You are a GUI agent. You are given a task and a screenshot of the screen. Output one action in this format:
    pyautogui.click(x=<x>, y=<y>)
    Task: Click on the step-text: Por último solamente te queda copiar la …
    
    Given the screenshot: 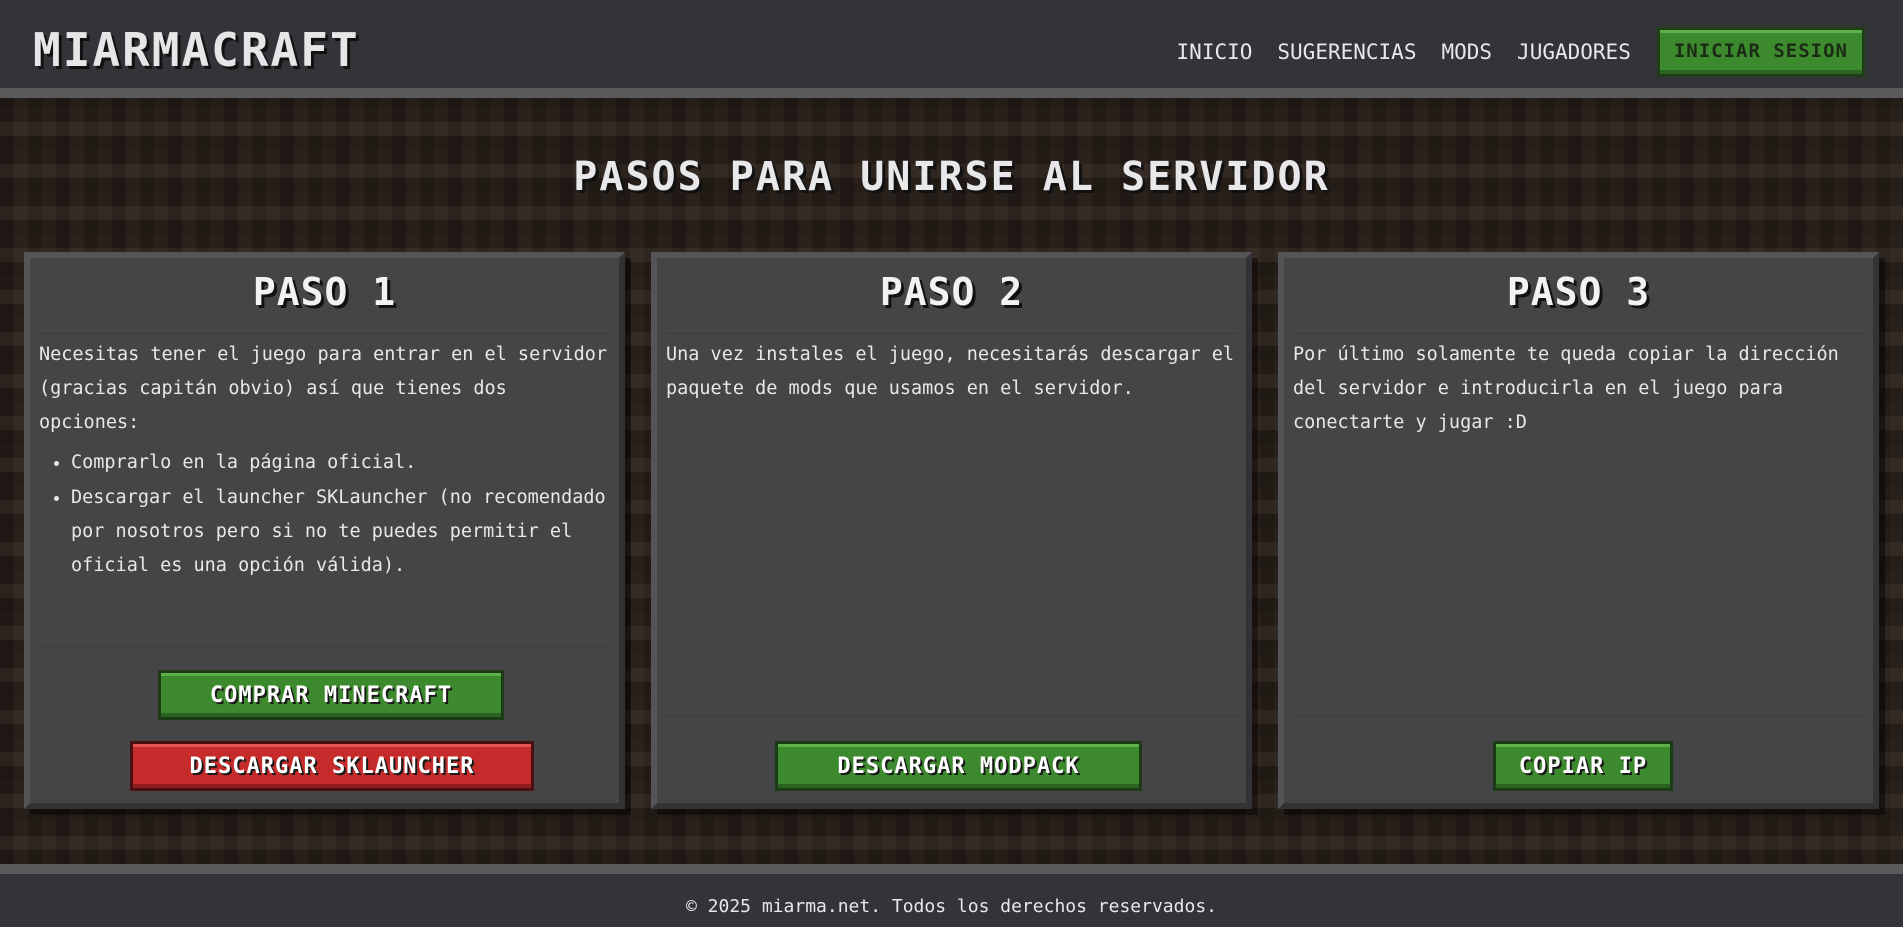 What is the action you would take?
    pyautogui.click(x=1566, y=388)
    